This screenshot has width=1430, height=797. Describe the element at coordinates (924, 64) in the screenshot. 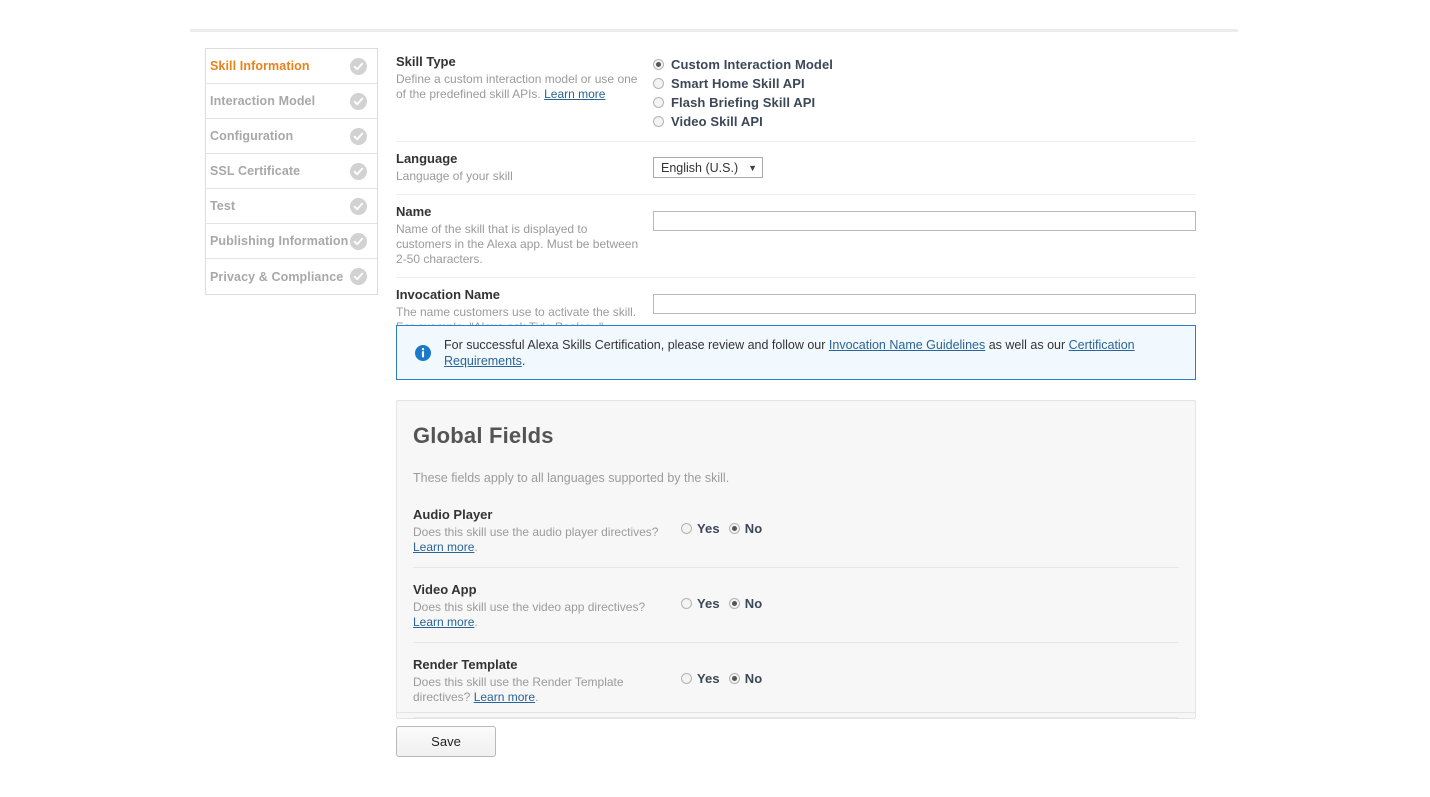

I see `skill-type-option-custom-interaction-model: Custom Interaction Model` at that location.